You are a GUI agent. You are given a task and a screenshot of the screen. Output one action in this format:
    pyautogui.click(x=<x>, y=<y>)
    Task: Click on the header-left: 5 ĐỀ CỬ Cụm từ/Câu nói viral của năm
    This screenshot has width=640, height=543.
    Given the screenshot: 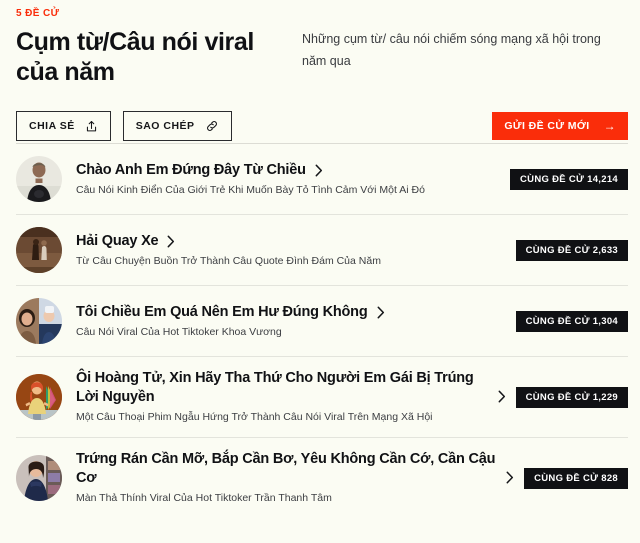 What is the action you would take?
    pyautogui.click(x=150, y=47)
    